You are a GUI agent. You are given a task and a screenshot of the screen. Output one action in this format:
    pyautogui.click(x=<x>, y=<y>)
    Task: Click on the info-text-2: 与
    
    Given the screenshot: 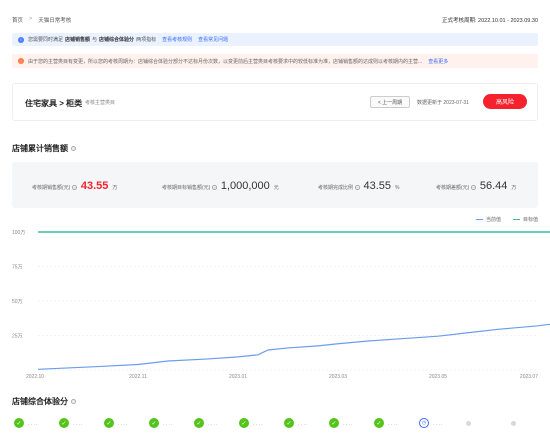 What is the action you would take?
    pyautogui.click(x=95, y=40)
    